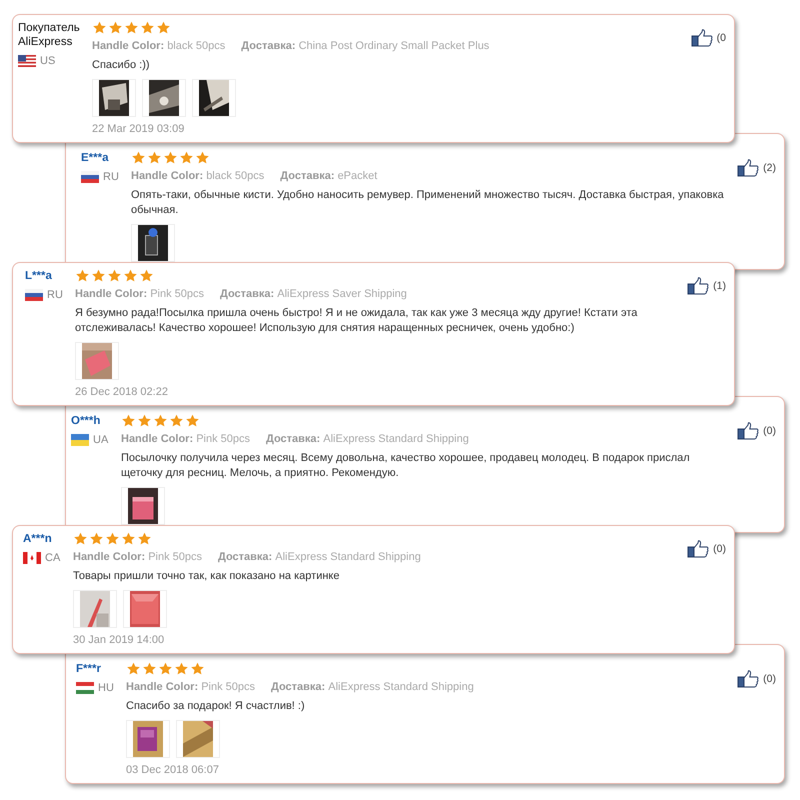 This screenshot has width=800, height=800. I want to click on delivery-spec: Доставка: ePacket, so click(329, 176).